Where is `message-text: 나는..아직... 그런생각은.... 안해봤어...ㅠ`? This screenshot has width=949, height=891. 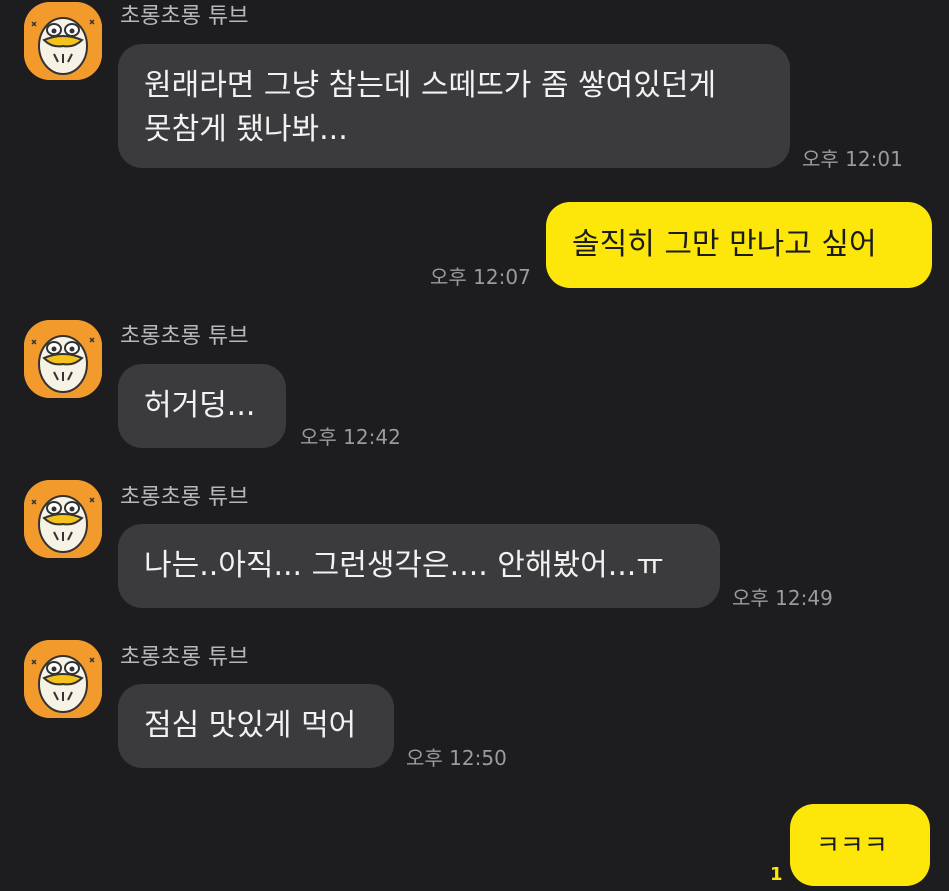
message-text: 나는..아직... 그런생각은.... 안해봤어...ㅠ is located at coordinates (404, 565).